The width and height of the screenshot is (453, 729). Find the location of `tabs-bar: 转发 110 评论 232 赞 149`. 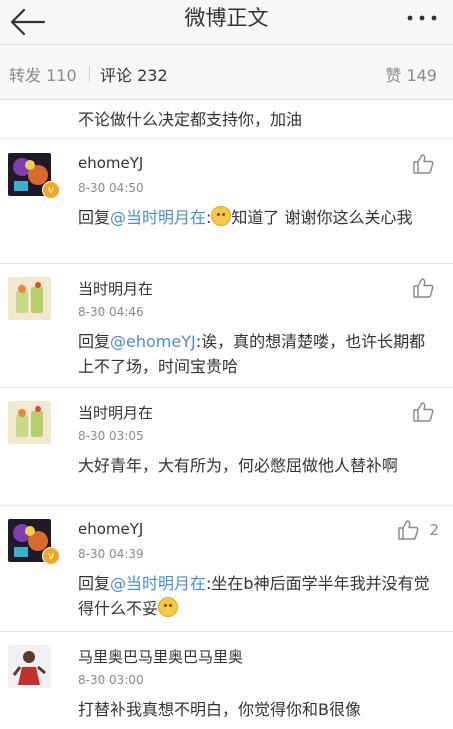

tabs-bar: 转发 110 评论 232 赞 149 is located at coordinates (226, 72).